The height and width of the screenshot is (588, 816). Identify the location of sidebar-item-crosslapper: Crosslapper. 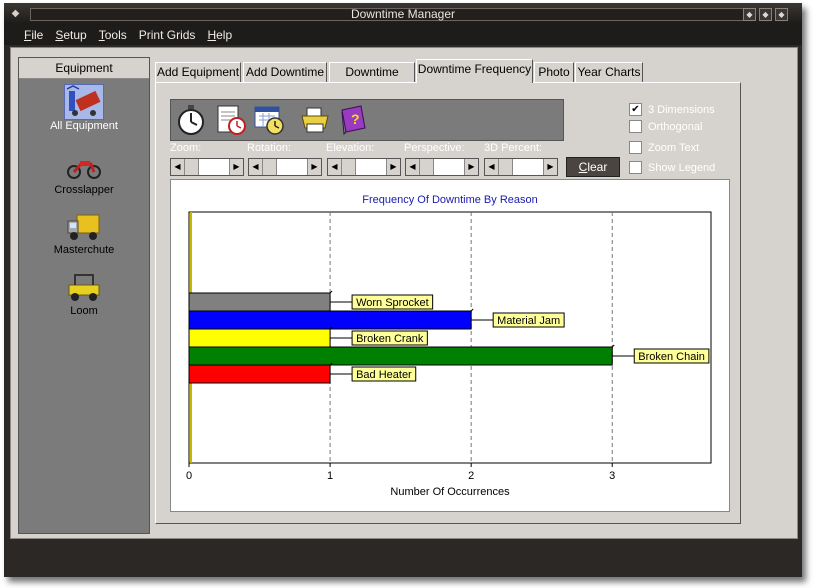
(84, 173).